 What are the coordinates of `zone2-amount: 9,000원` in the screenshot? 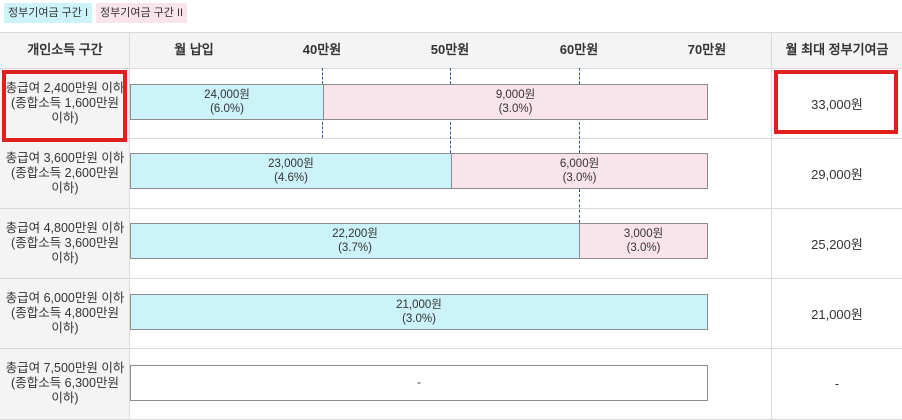 It's located at (515, 95).